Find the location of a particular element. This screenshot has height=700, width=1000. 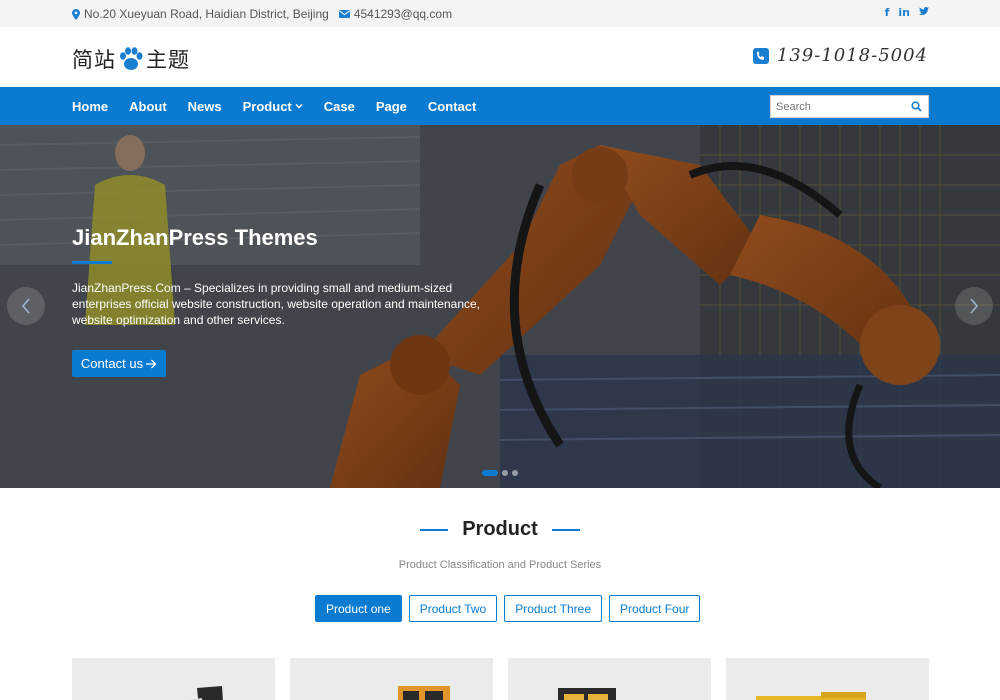

nav-item-label: Case is located at coordinates (339, 106).